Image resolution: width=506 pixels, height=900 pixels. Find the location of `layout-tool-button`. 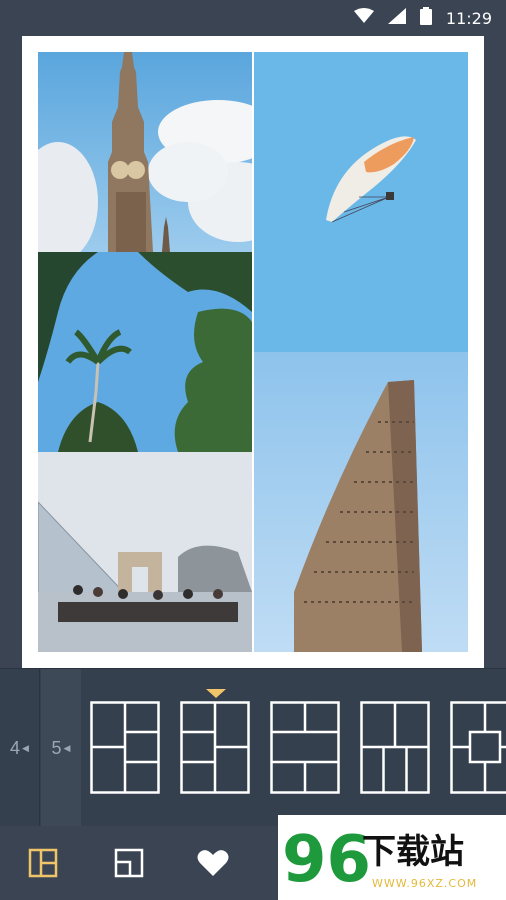

layout-tool-button is located at coordinates (43, 863).